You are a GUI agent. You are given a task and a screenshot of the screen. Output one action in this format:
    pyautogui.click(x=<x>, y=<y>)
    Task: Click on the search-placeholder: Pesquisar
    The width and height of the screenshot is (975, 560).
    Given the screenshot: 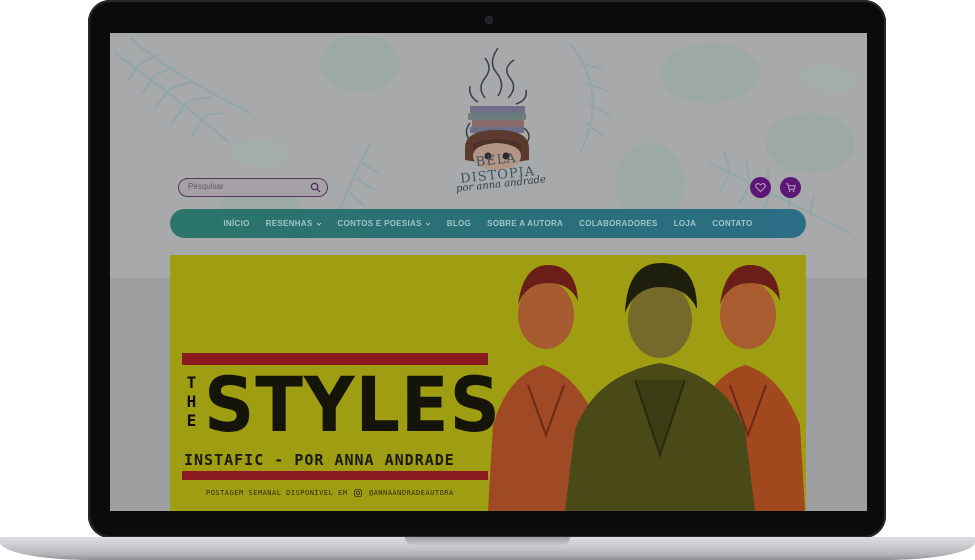 What is the action you would take?
    pyautogui.click(x=206, y=186)
    